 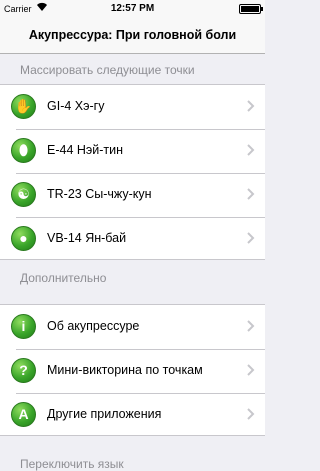 What do you see at coordinates (63, 278) in the screenshot?
I see `section-header-extra: Дополнительно` at bounding box center [63, 278].